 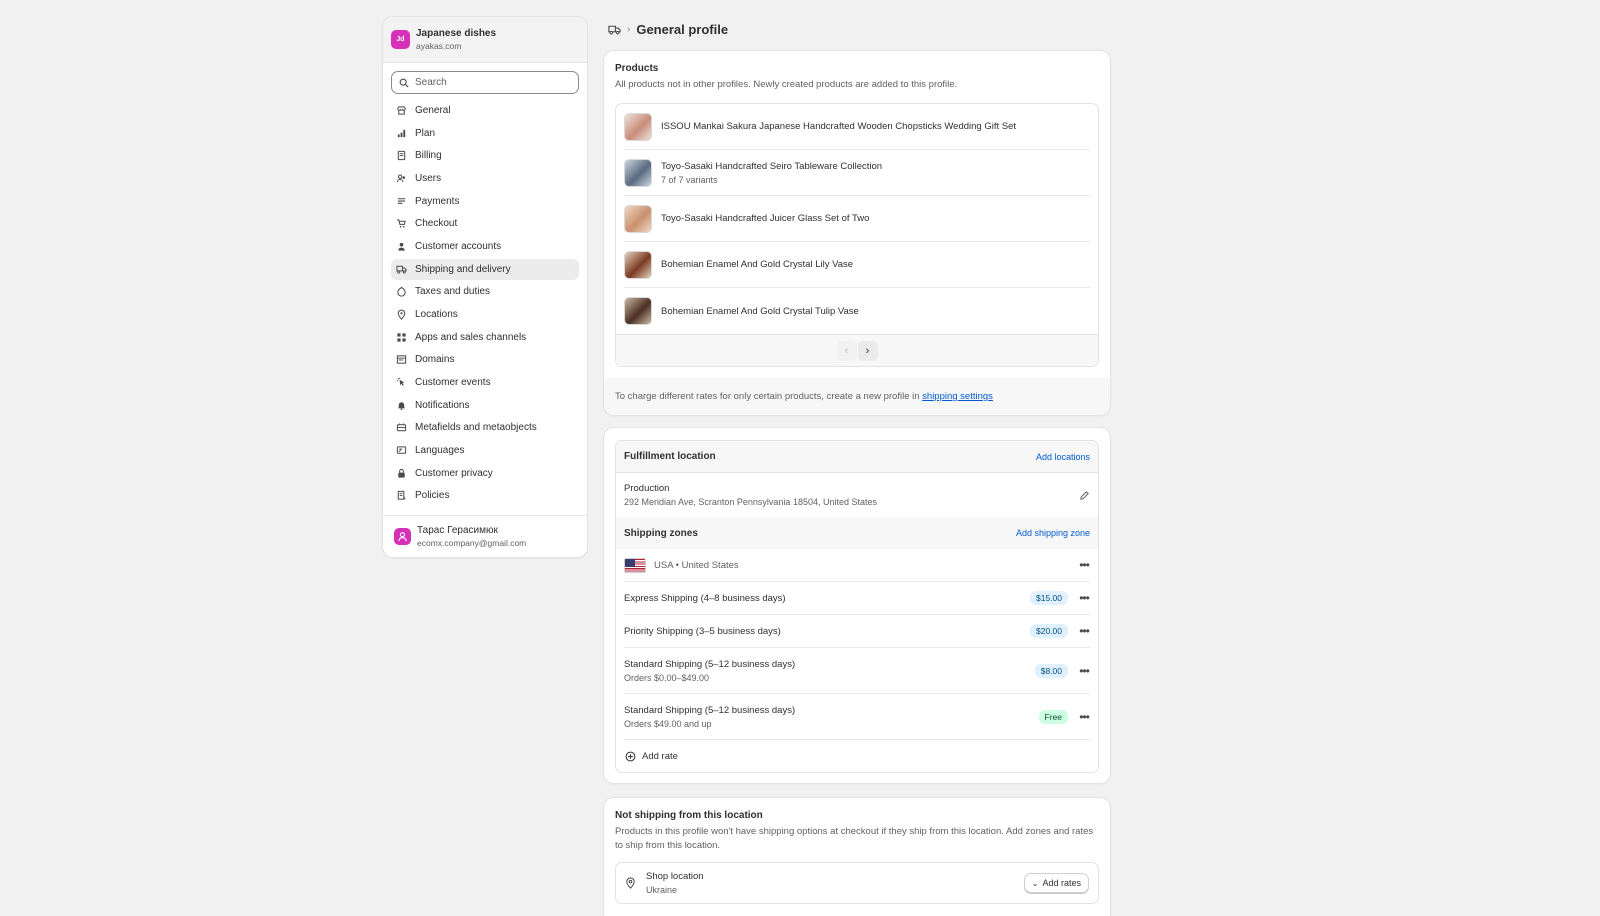 I want to click on sidebar-item-label: Users, so click(x=428, y=178).